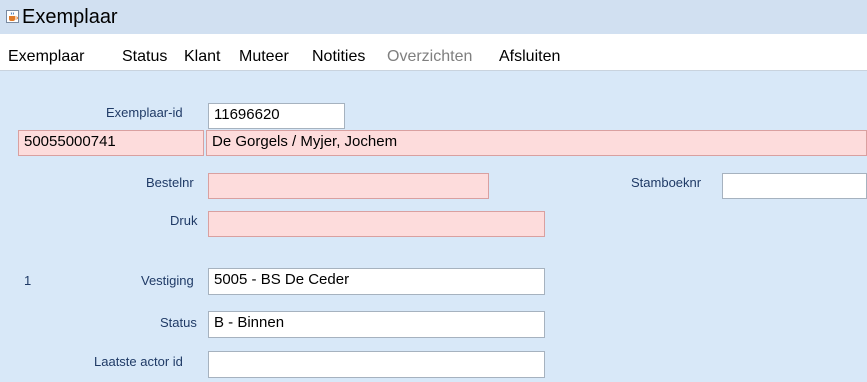 This screenshot has height=382, width=867. I want to click on druk-label: Druk, so click(184, 220).